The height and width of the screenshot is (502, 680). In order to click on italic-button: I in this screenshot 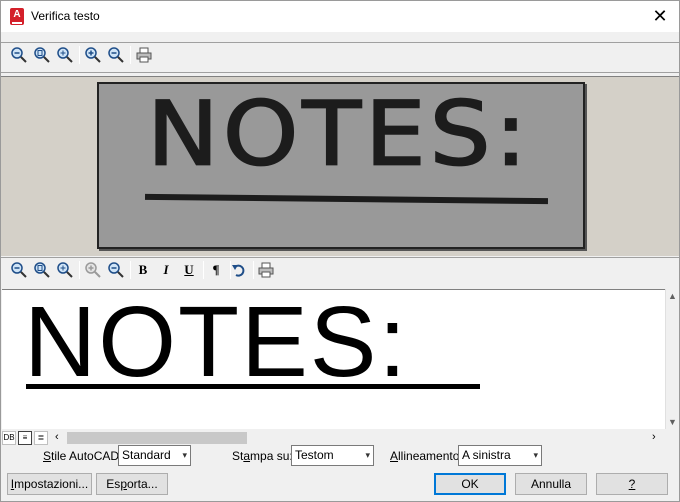, I will do `click(166, 270)`.